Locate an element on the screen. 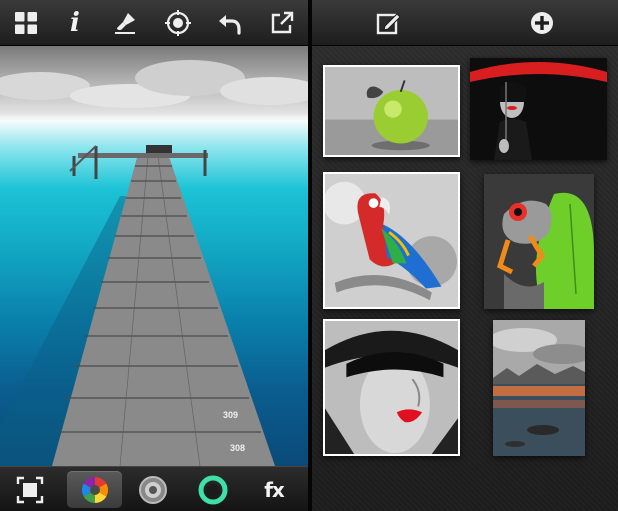  landscape-thumbnail is located at coordinates (539, 388).